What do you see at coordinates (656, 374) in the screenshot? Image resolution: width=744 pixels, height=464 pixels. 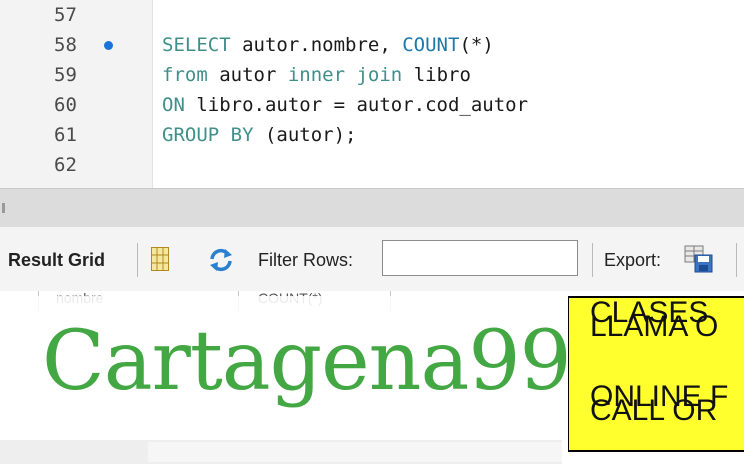 I see `ad-box: CLASES LLAMA O ONLINE F CALL OR` at bounding box center [656, 374].